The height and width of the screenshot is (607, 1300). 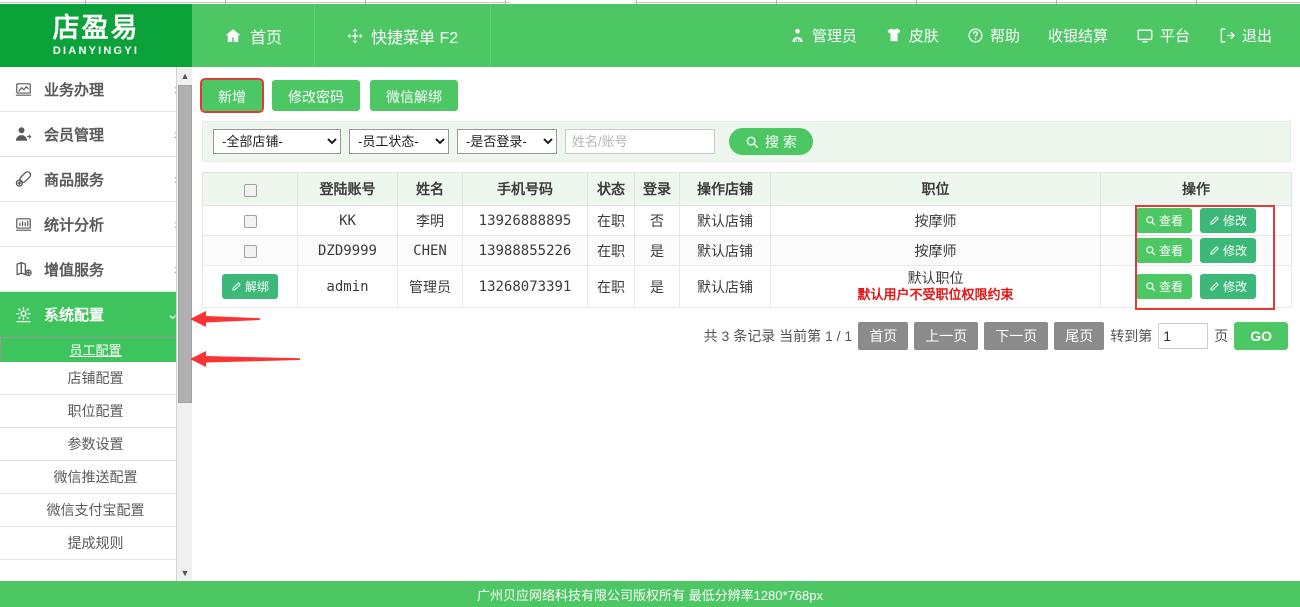 What do you see at coordinates (1196, 286) in the screenshot?
I see `row-operations: 查看 修改` at bounding box center [1196, 286].